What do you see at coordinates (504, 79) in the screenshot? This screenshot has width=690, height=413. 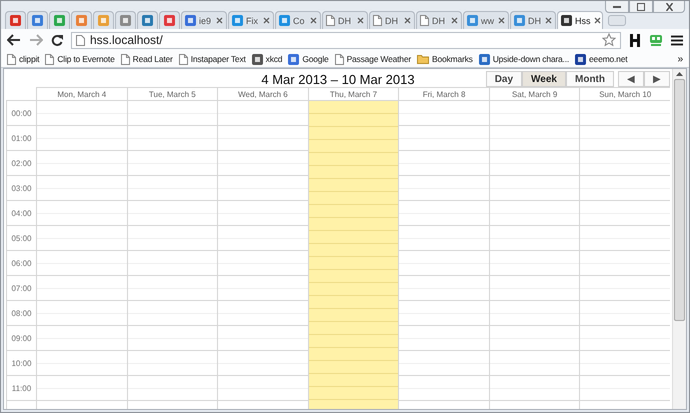 I see `view-button: Day` at bounding box center [504, 79].